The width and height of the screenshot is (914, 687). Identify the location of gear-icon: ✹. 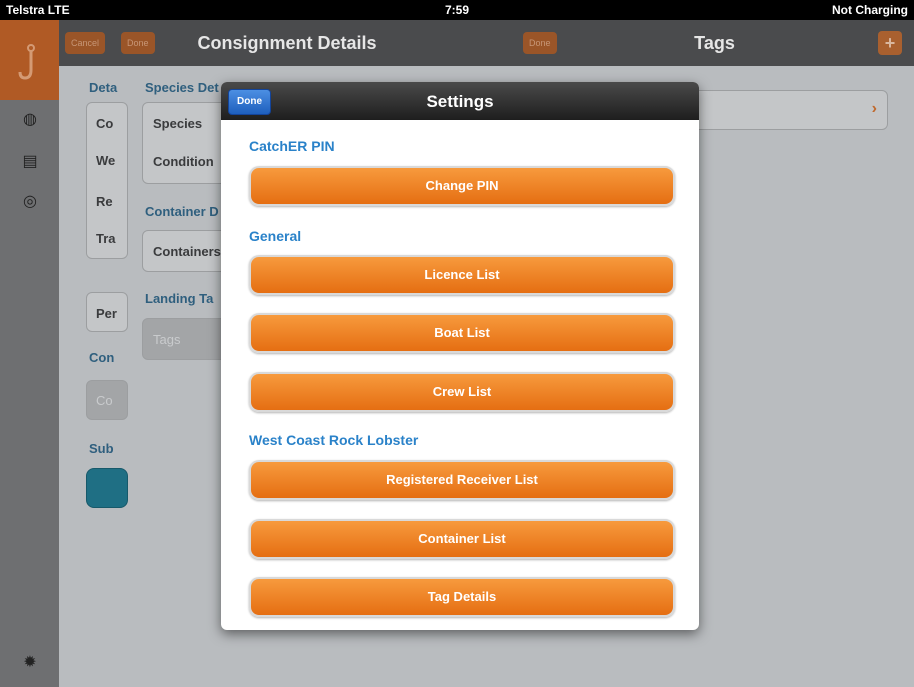
(30, 663).